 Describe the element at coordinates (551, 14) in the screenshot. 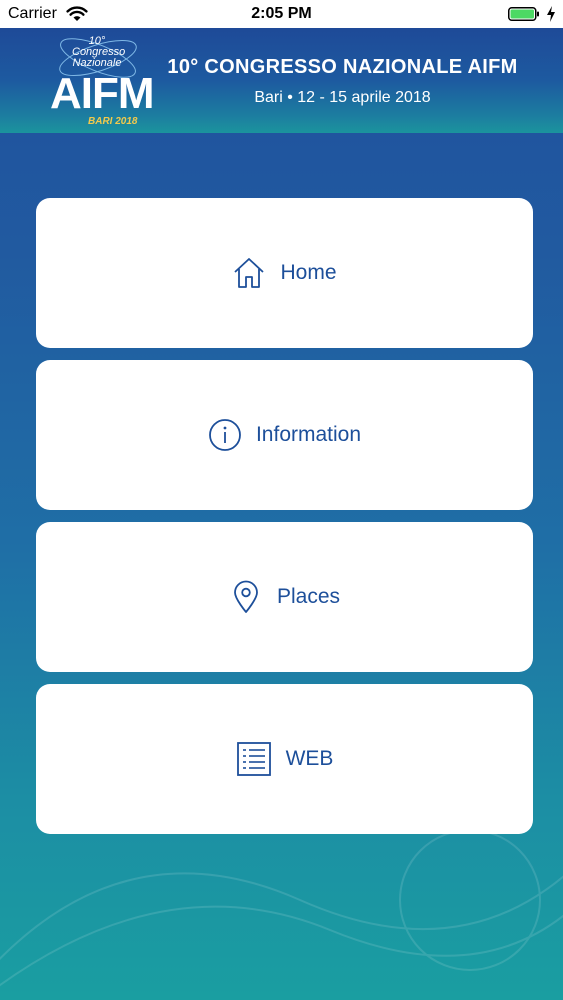

I see `charging-bolt-icon` at that location.